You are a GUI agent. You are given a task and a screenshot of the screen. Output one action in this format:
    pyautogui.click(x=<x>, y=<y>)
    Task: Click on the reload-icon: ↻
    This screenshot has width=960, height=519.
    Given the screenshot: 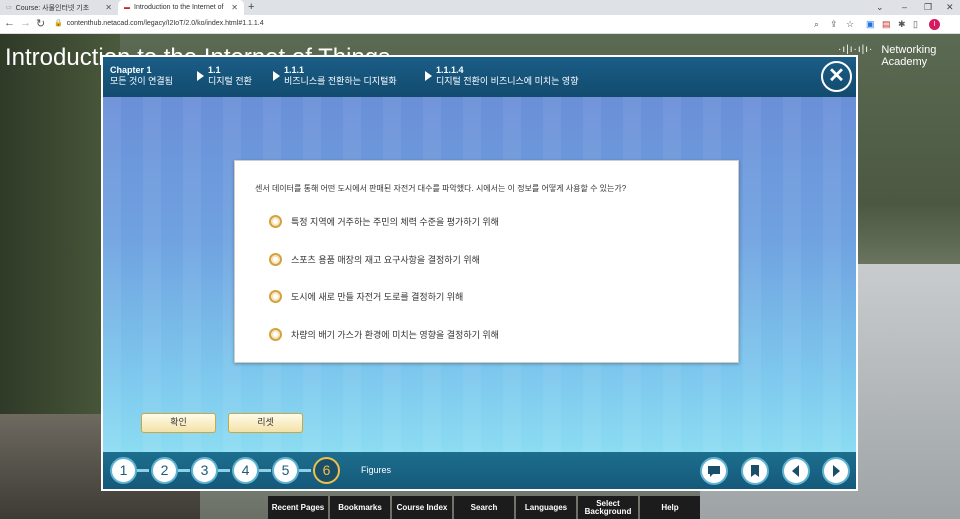 What is the action you would take?
    pyautogui.click(x=40, y=23)
    